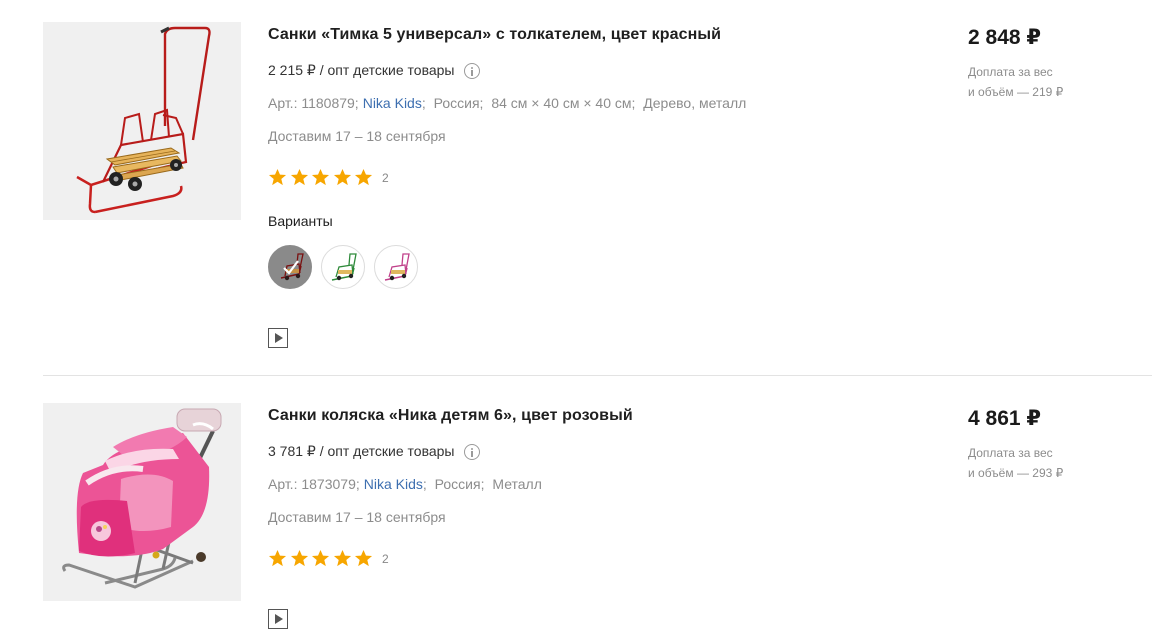 This screenshot has height=644, width=1152. I want to click on material: Дерево, металл, so click(695, 103).